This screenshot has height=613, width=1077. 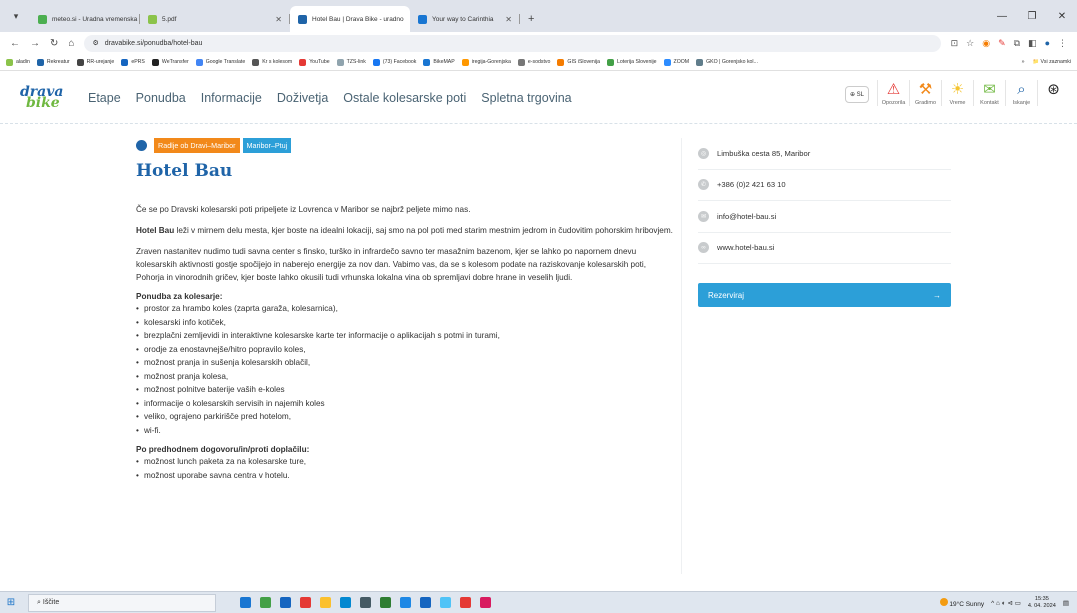 What do you see at coordinates (961, 602) in the screenshot?
I see `weather-widget: 19°C Sunny` at bounding box center [961, 602].